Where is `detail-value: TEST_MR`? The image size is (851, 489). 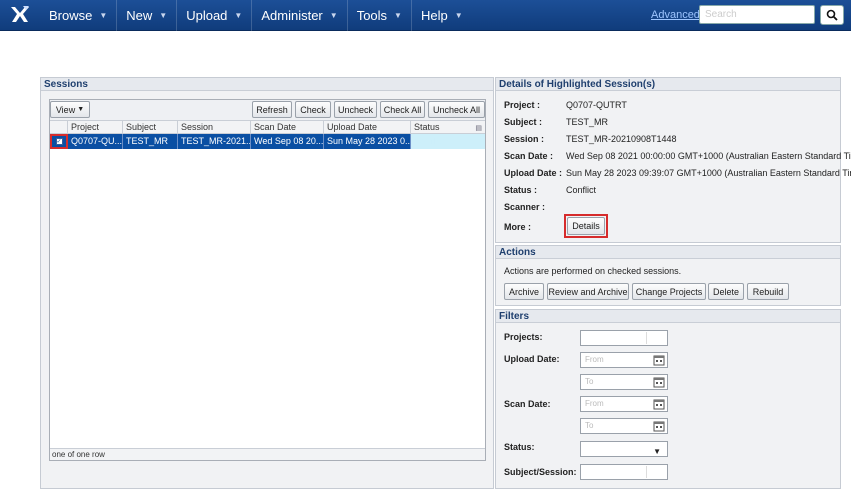
detail-value: TEST_MR is located at coordinates (587, 122).